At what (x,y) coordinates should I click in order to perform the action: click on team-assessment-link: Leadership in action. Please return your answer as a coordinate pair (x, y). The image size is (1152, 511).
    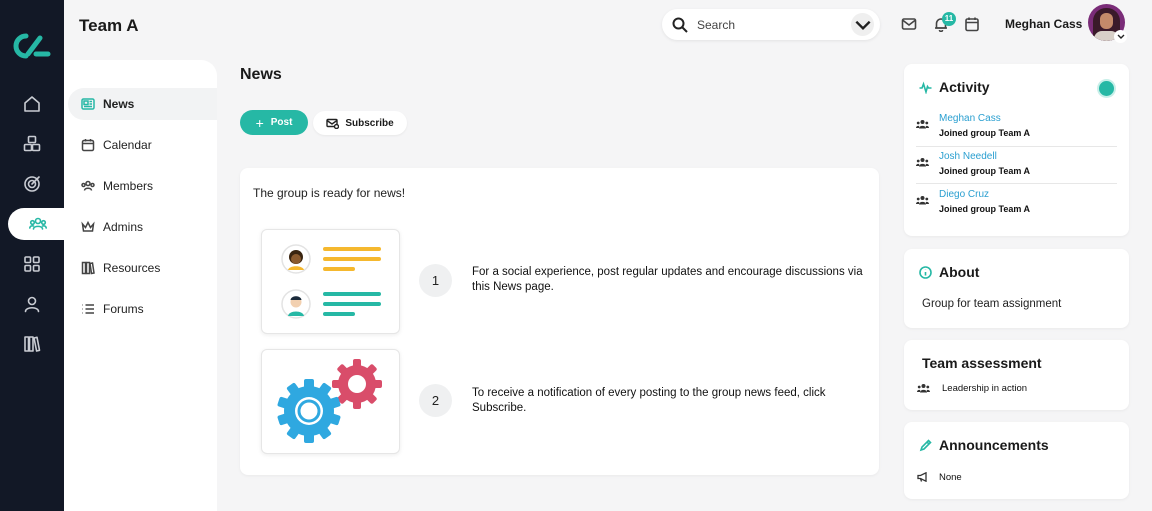
    Looking at the image, I should click on (984, 388).